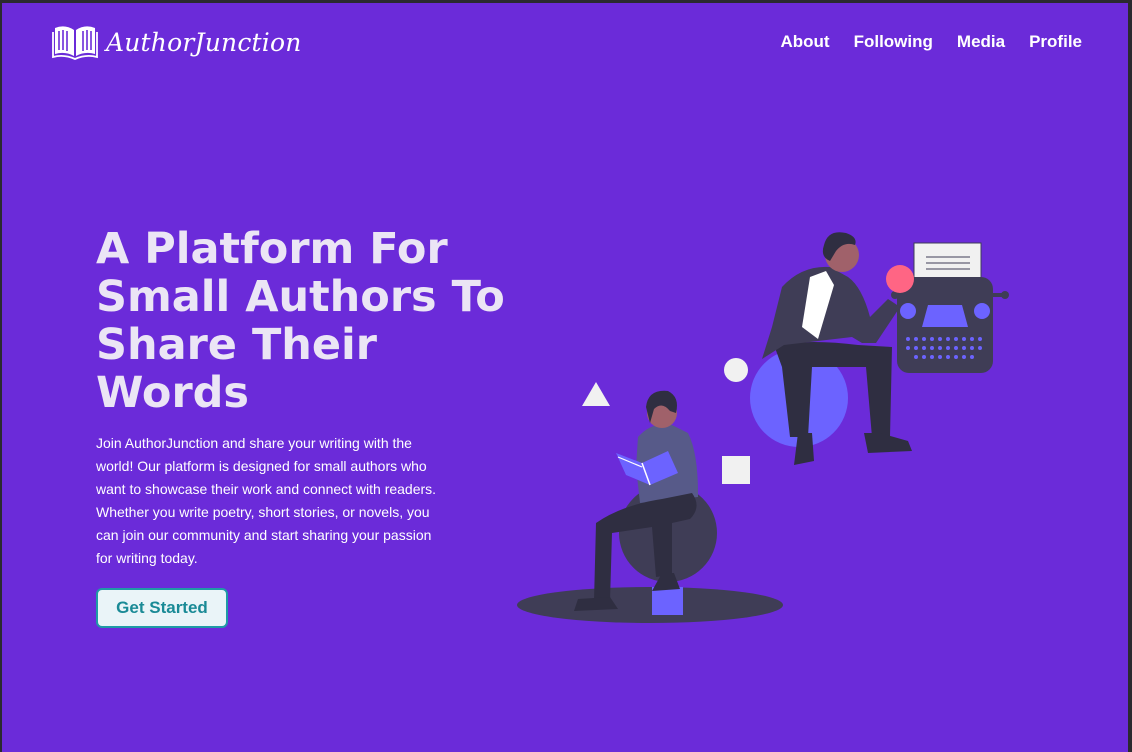  I want to click on square-shape, so click(736, 470).